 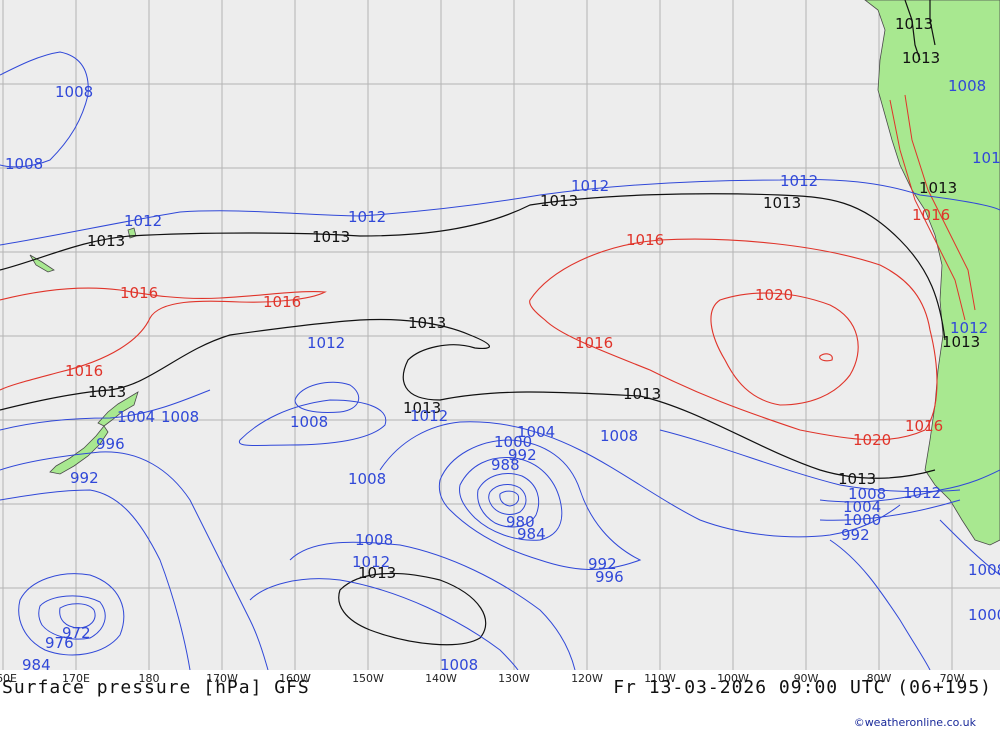 What do you see at coordinates (587, 678) in the screenshot?
I see `longitude-label: 120W` at bounding box center [587, 678].